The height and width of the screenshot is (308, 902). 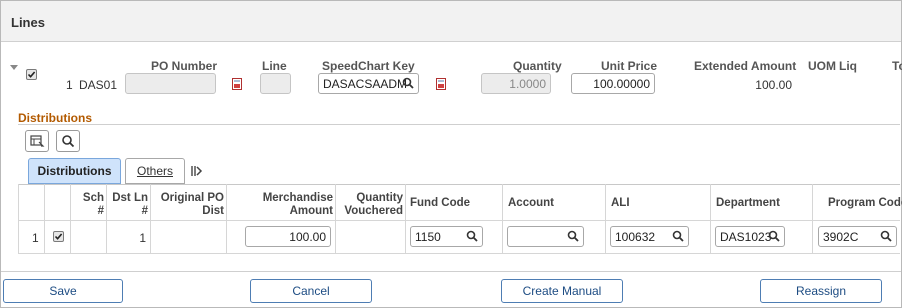 What do you see at coordinates (274, 66) in the screenshot?
I see `line-header: Line` at bounding box center [274, 66].